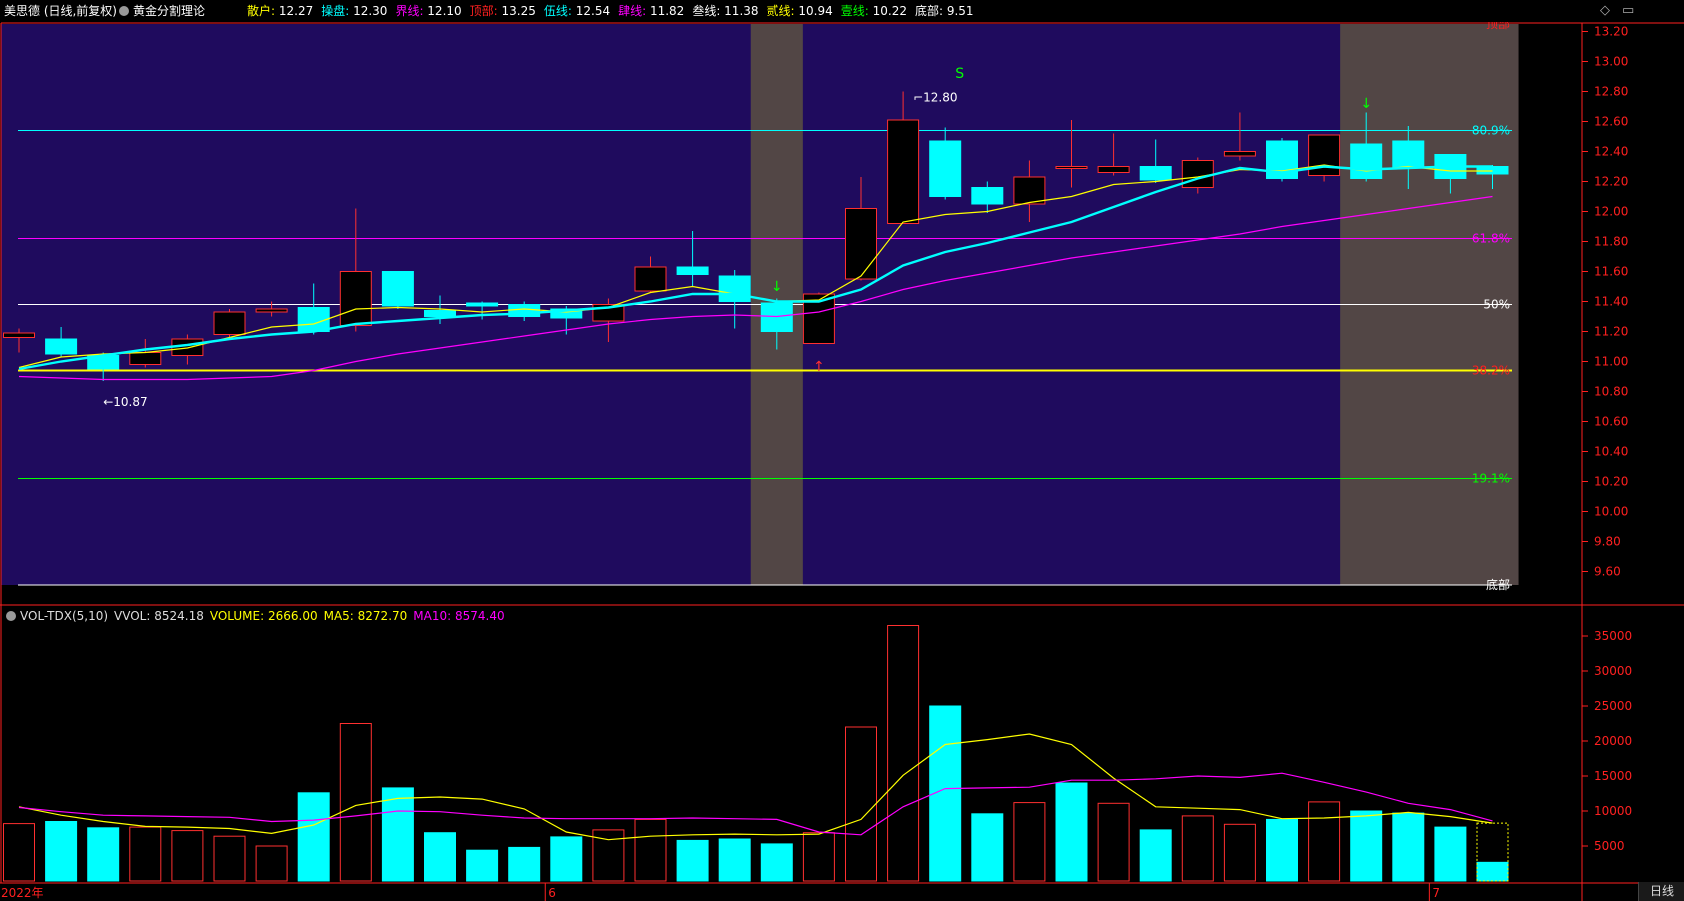 This screenshot has width=1684, height=901. What do you see at coordinates (503, 11) in the screenshot?
I see `header-line-value: 顶部: 13.25` at bounding box center [503, 11].